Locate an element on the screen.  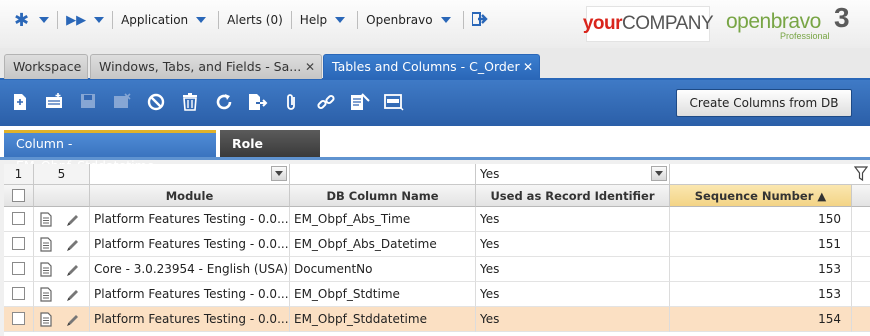
undo-icon is located at coordinates (122, 102).